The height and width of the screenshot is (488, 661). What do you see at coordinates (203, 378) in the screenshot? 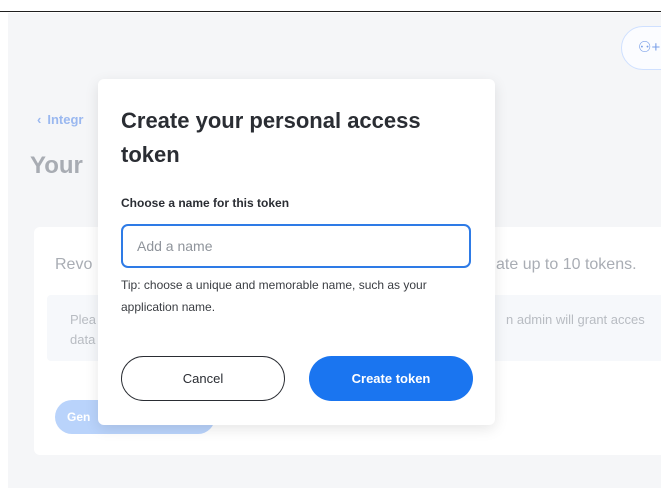
I see `cancel-button: Cancel` at bounding box center [203, 378].